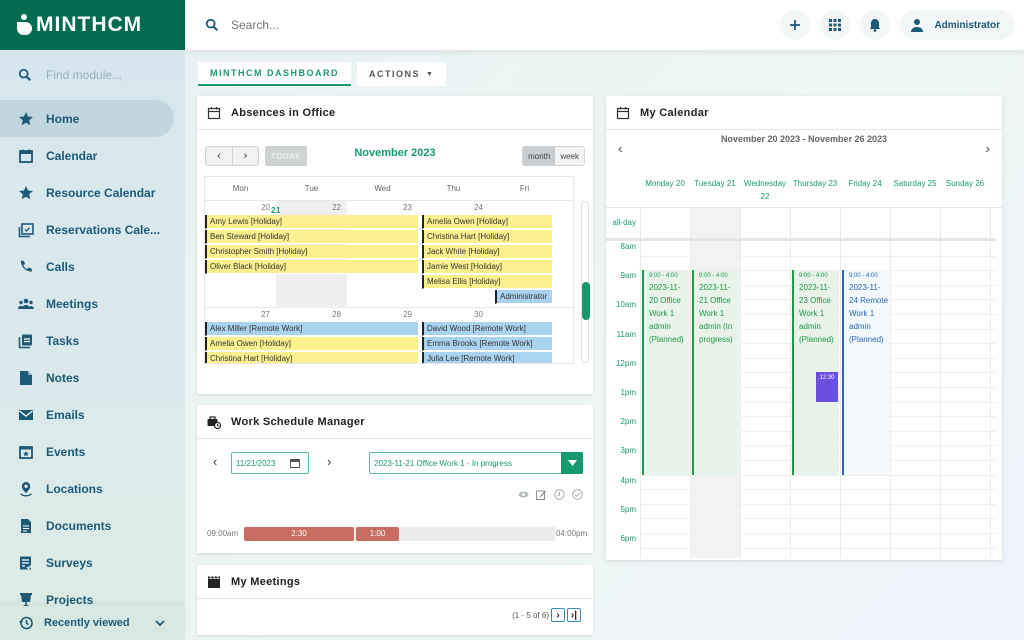 The width and height of the screenshot is (1024, 640). What do you see at coordinates (92, 25) in the screenshot?
I see `logo: MINTHCM` at bounding box center [92, 25].